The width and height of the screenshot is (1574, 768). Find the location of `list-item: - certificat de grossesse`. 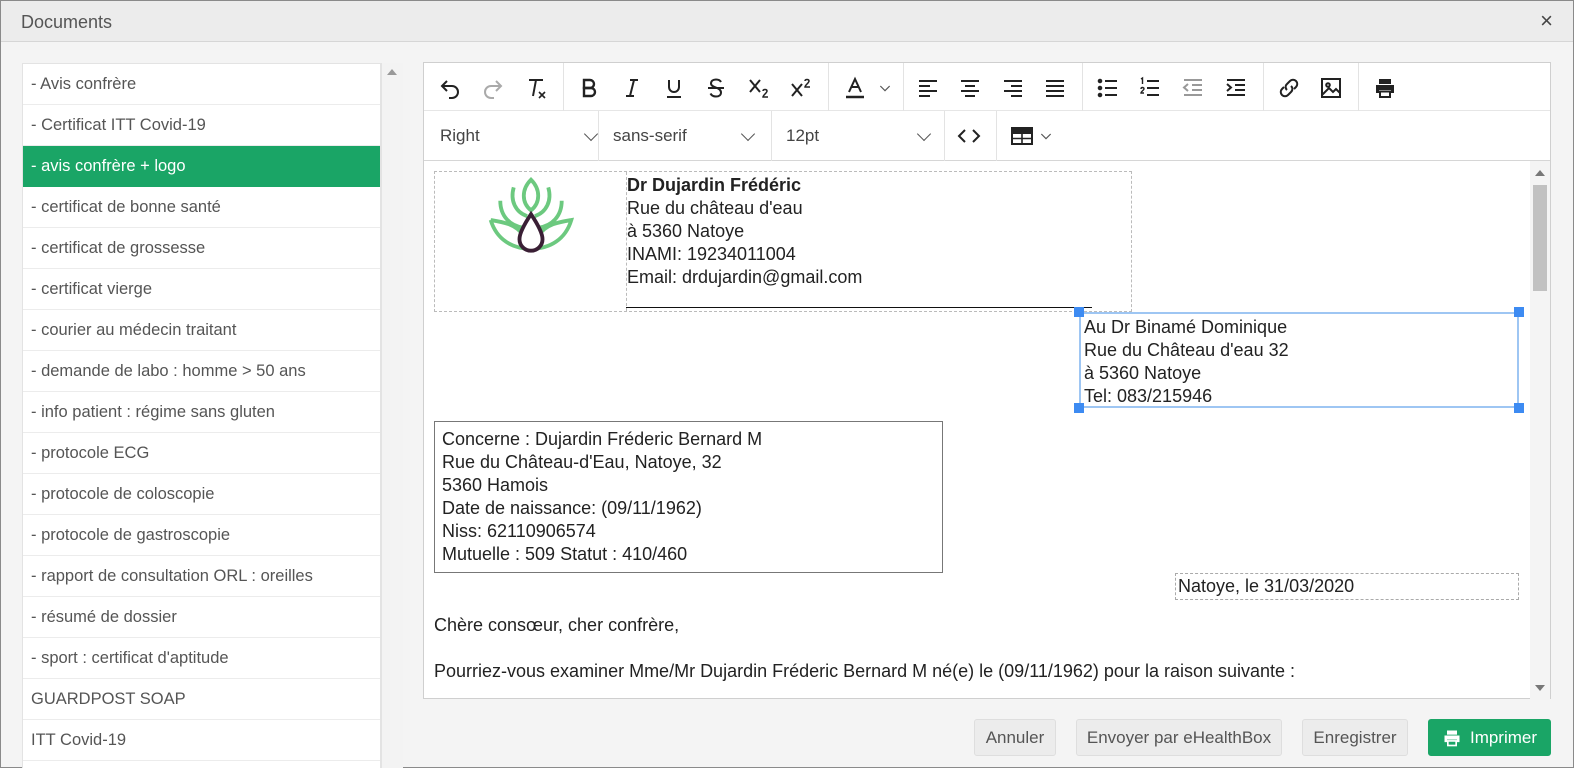

list-item: - certificat de grossesse is located at coordinates (201, 248).